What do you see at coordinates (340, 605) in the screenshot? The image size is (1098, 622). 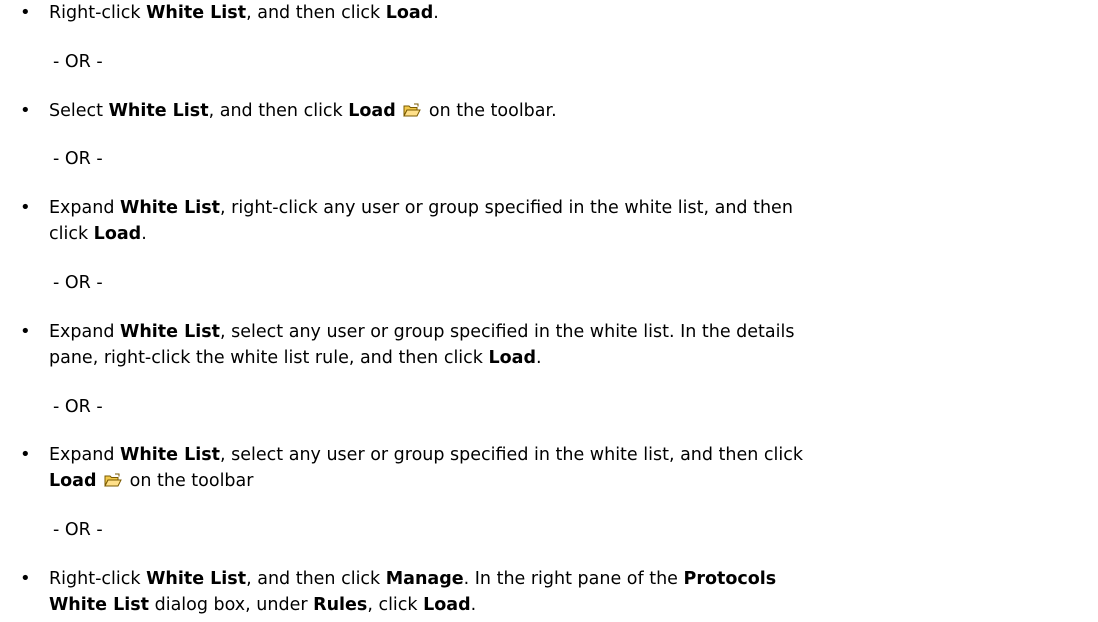 I see `ui-term-rules: Rules` at bounding box center [340, 605].